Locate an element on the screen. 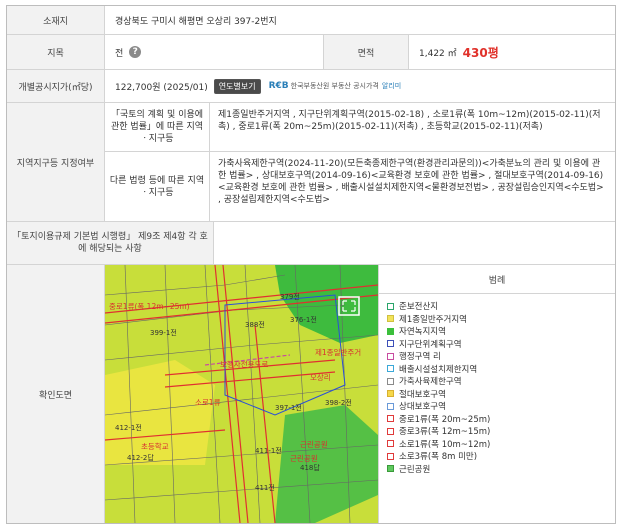 Image resolution: width=622 pixels, height=524 pixels. address-row: 소재지 경상북도 구미시 해평면 오상리 397-2번지 is located at coordinates (311, 20).